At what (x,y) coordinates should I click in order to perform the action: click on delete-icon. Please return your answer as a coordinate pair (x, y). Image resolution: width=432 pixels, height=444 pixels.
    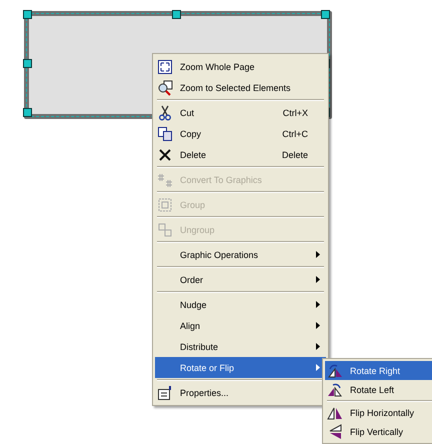
    Looking at the image, I should click on (165, 154).